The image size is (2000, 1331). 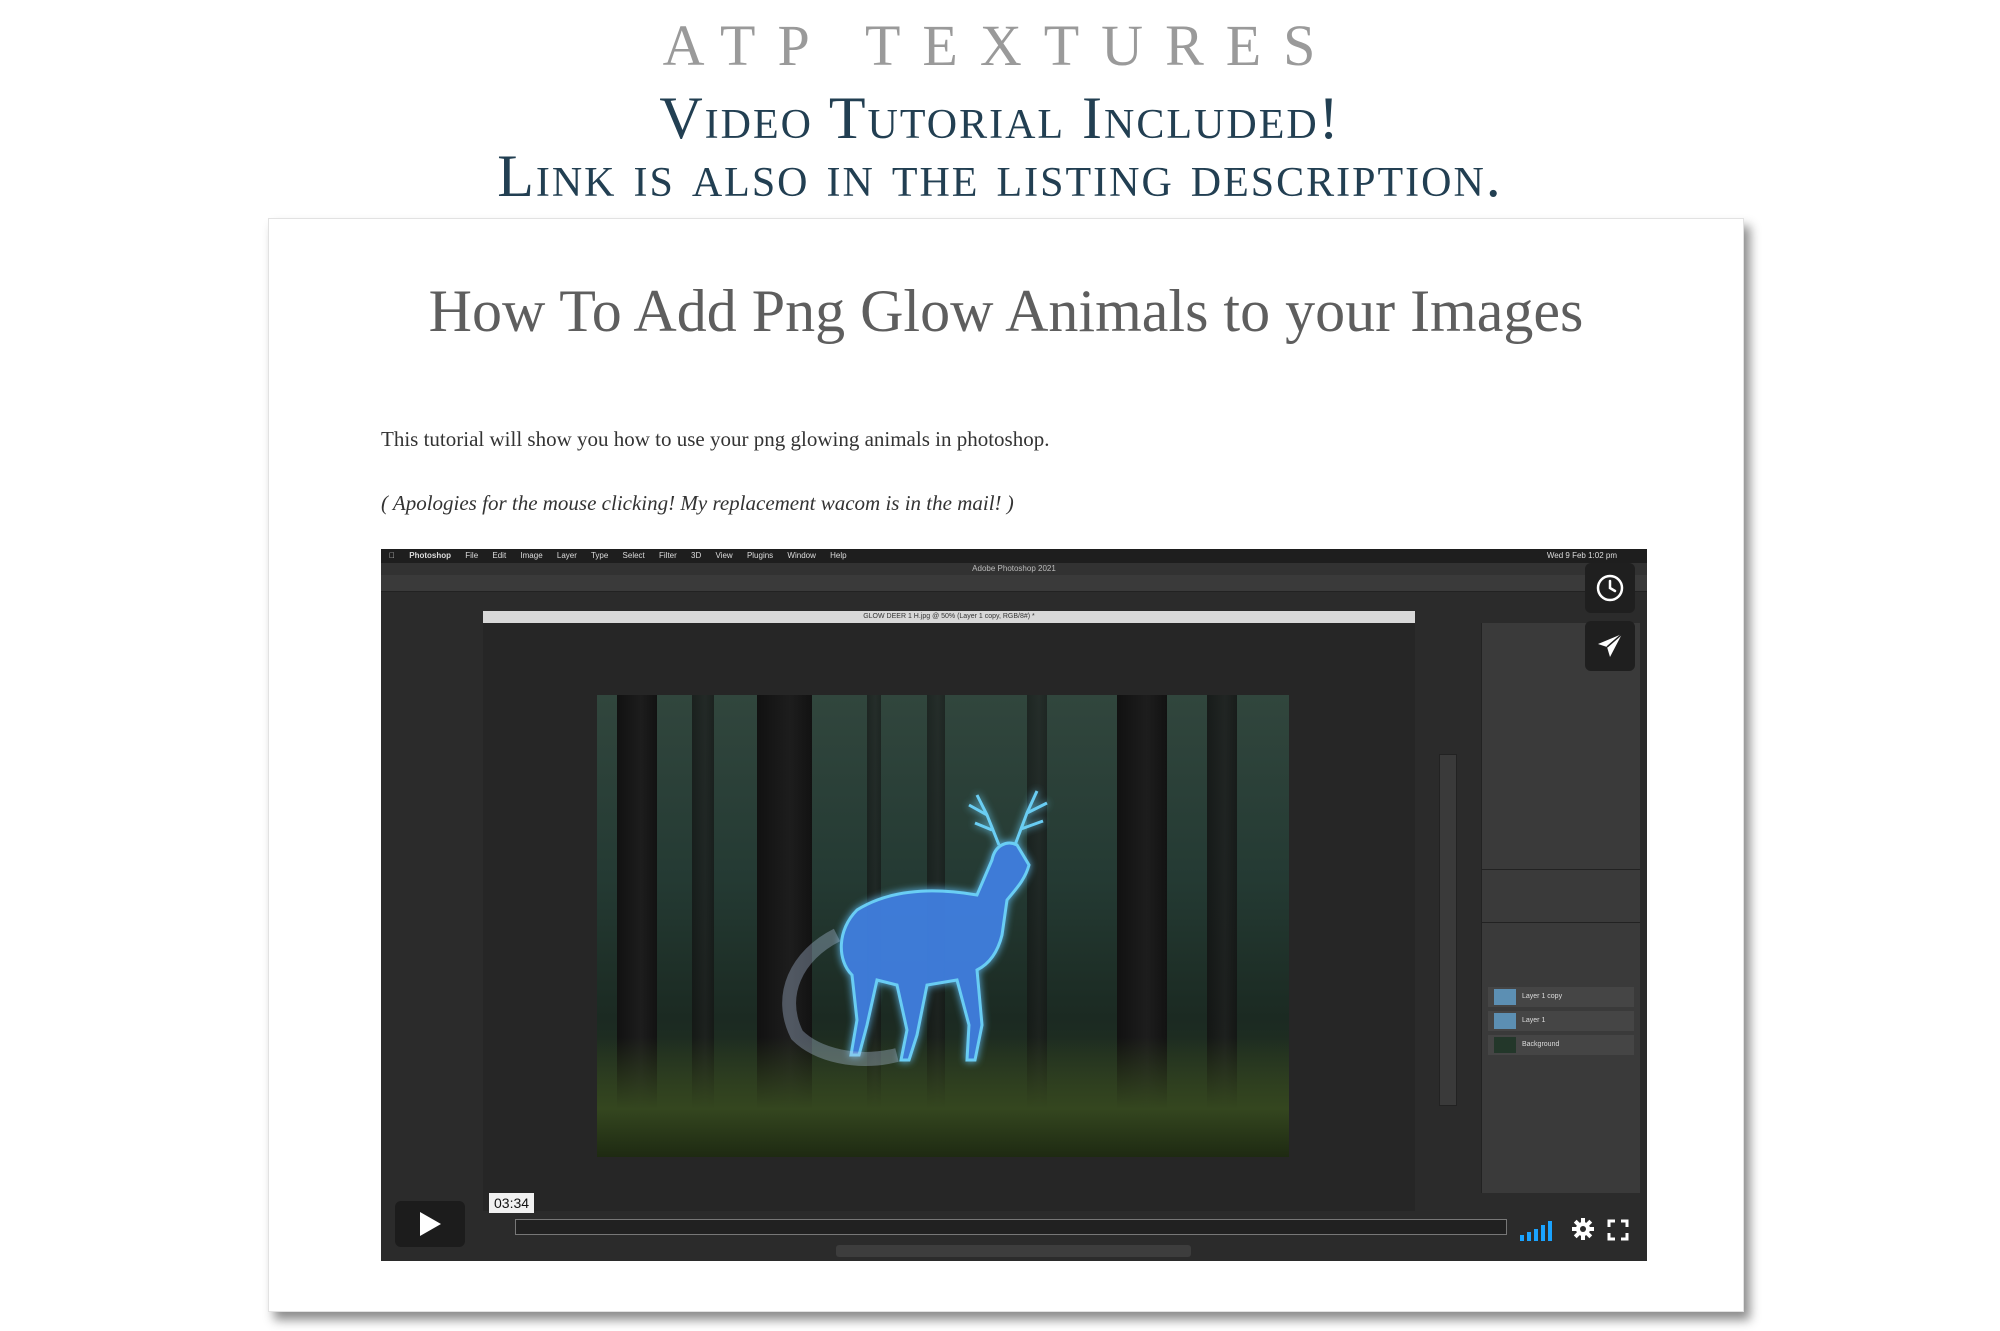 What do you see at coordinates (833, 555) in the screenshot?
I see `menu-item: Help` at bounding box center [833, 555].